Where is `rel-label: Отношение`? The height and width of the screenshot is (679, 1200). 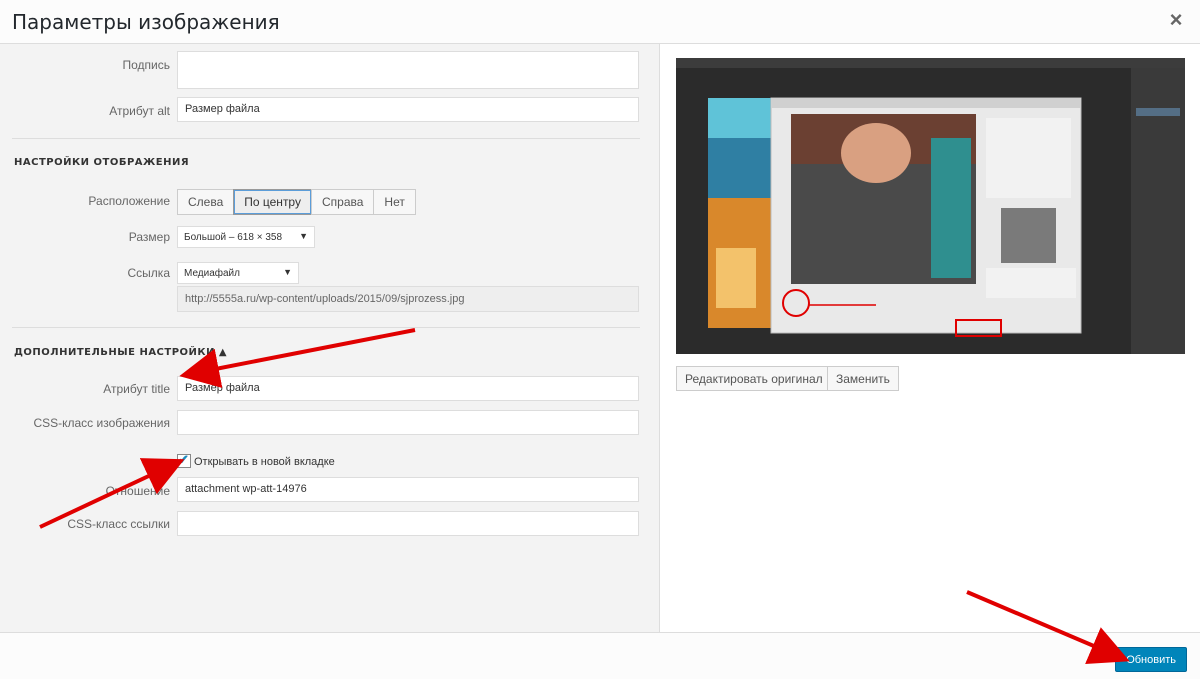 rel-label: Отношение is located at coordinates (137, 491).